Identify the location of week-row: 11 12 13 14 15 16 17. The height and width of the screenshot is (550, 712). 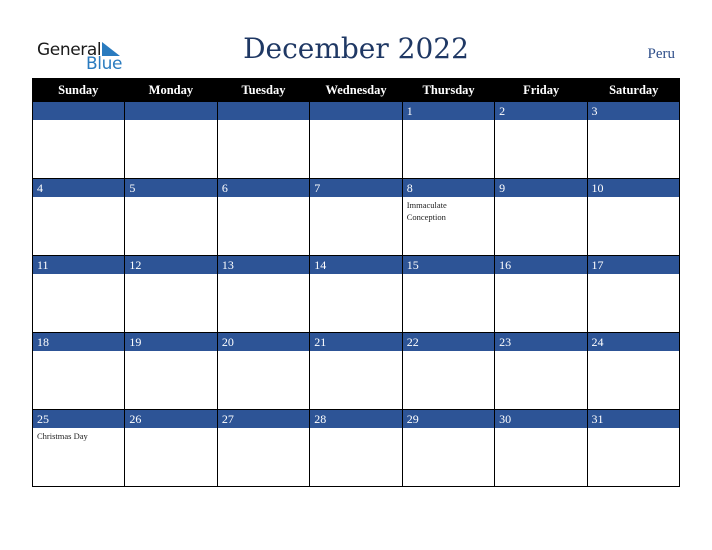
(356, 294).